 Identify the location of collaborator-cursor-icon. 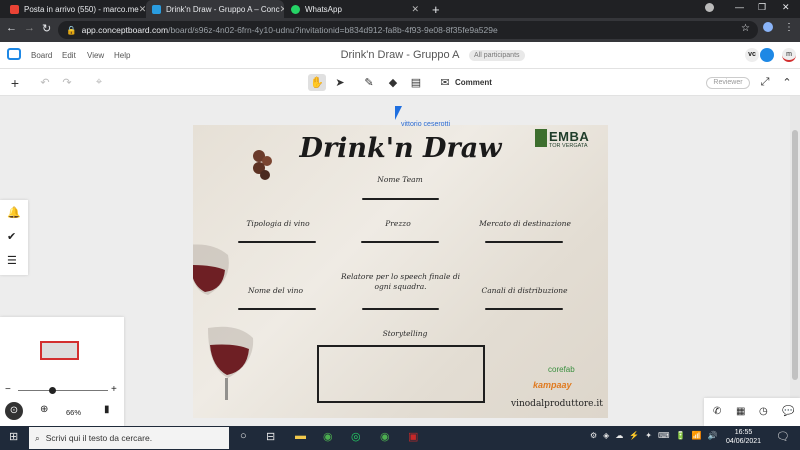
(398, 113).